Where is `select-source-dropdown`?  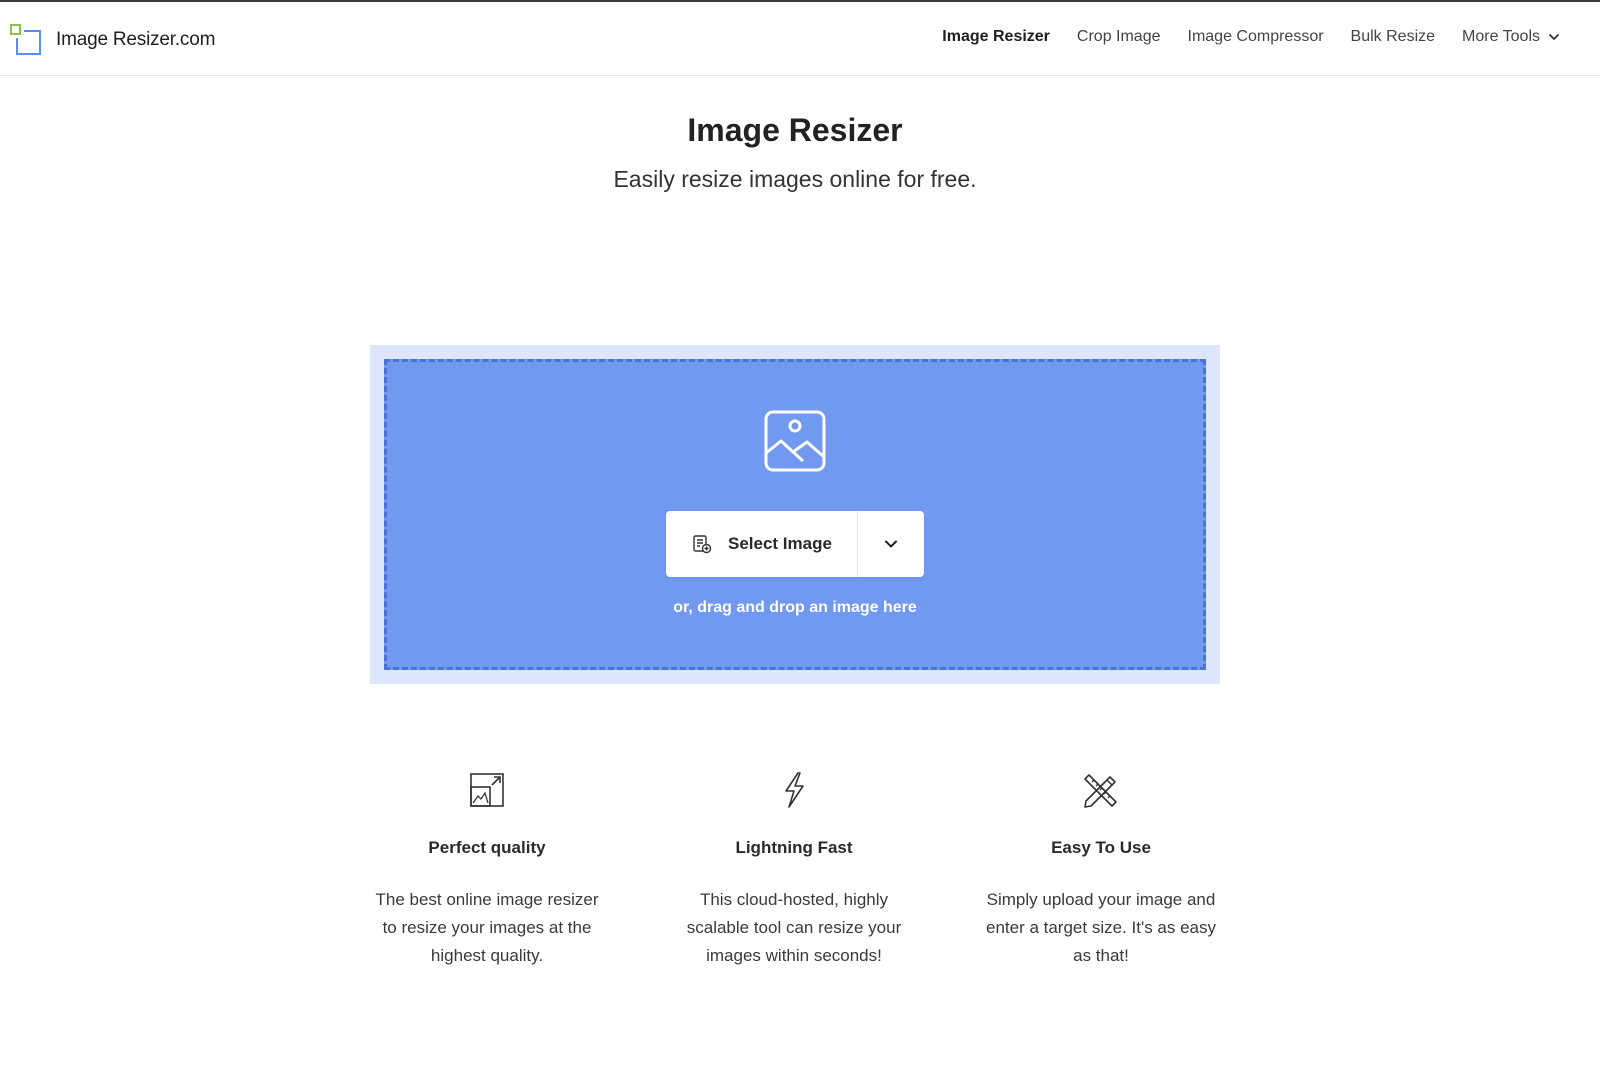
select-source-dropdown is located at coordinates (891, 544).